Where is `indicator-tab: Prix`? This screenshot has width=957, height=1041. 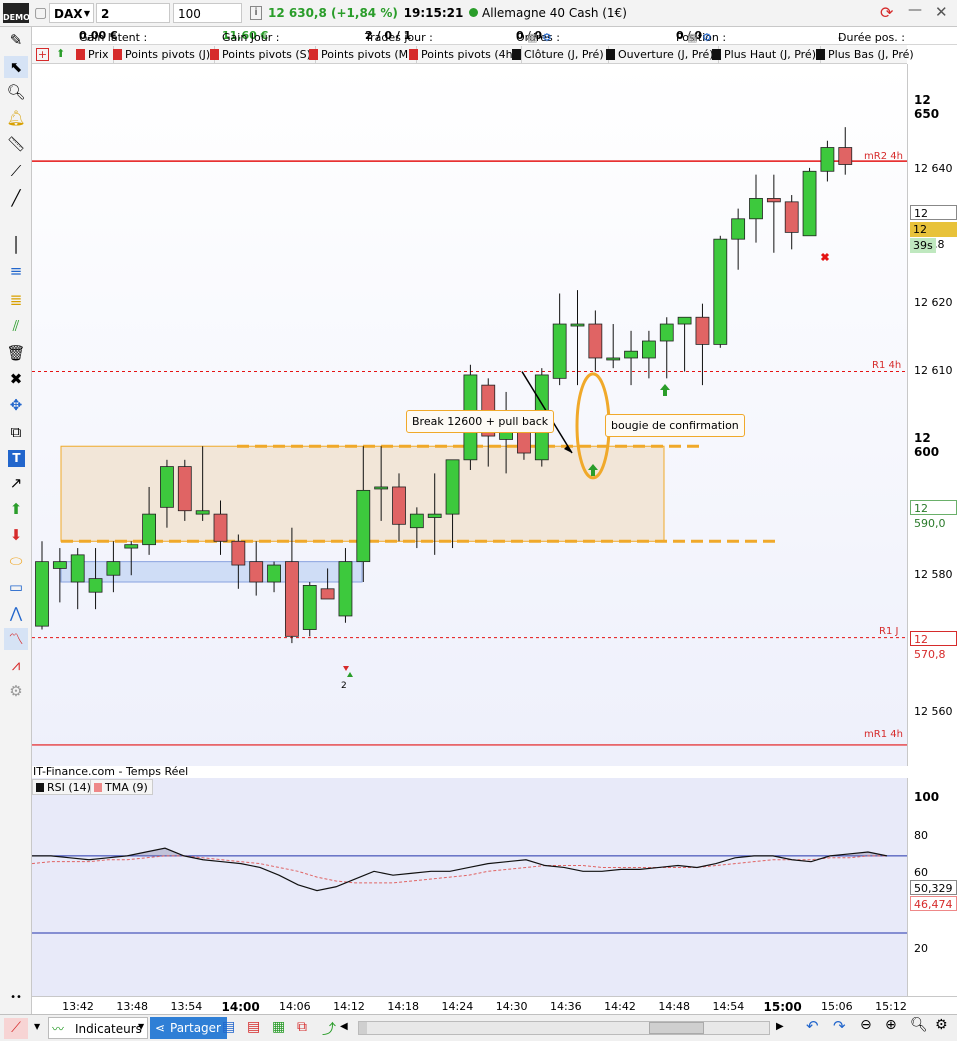 indicator-tab: Prix is located at coordinates (94, 54).